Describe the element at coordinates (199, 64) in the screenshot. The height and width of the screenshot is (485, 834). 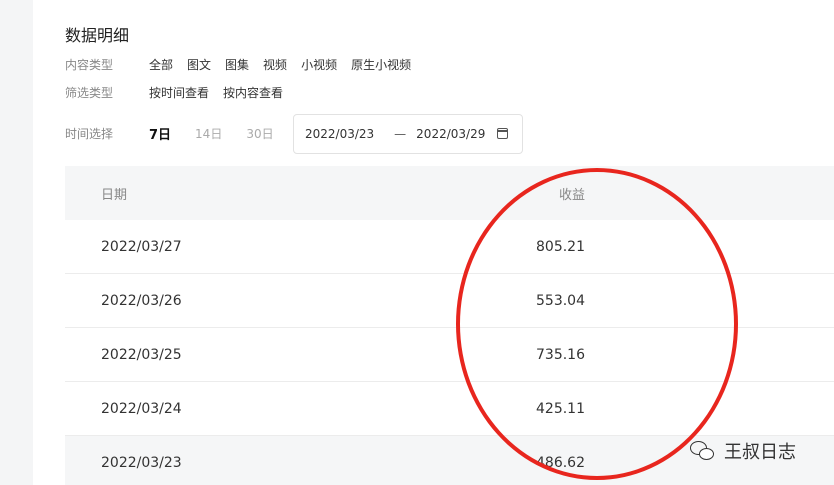
I see `content-type-article: 图文` at that location.